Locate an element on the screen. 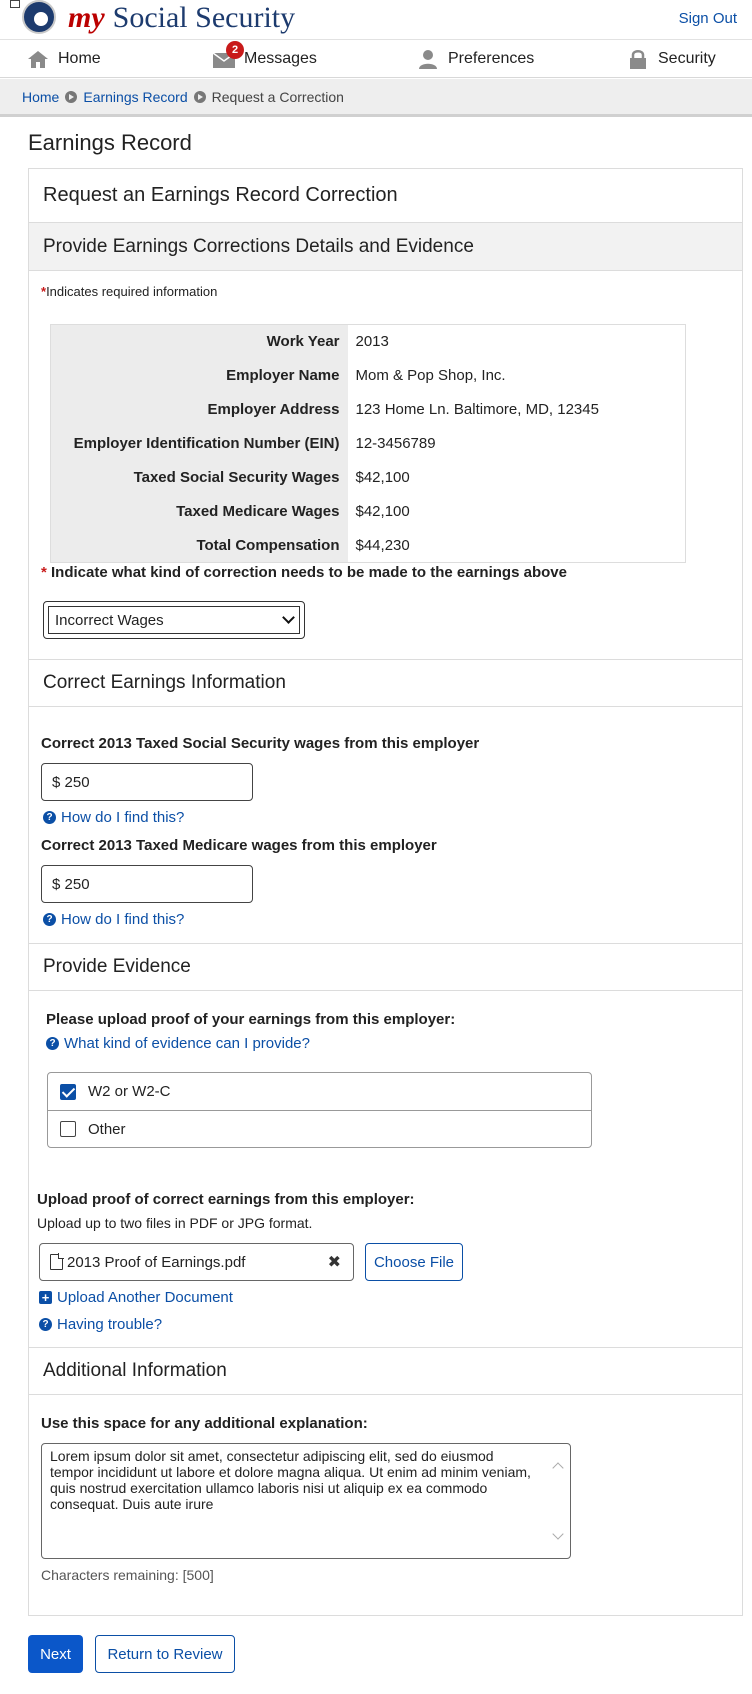 The image size is (752, 1694). nav-messages: 2 Messages is located at coordinates (264, 59).